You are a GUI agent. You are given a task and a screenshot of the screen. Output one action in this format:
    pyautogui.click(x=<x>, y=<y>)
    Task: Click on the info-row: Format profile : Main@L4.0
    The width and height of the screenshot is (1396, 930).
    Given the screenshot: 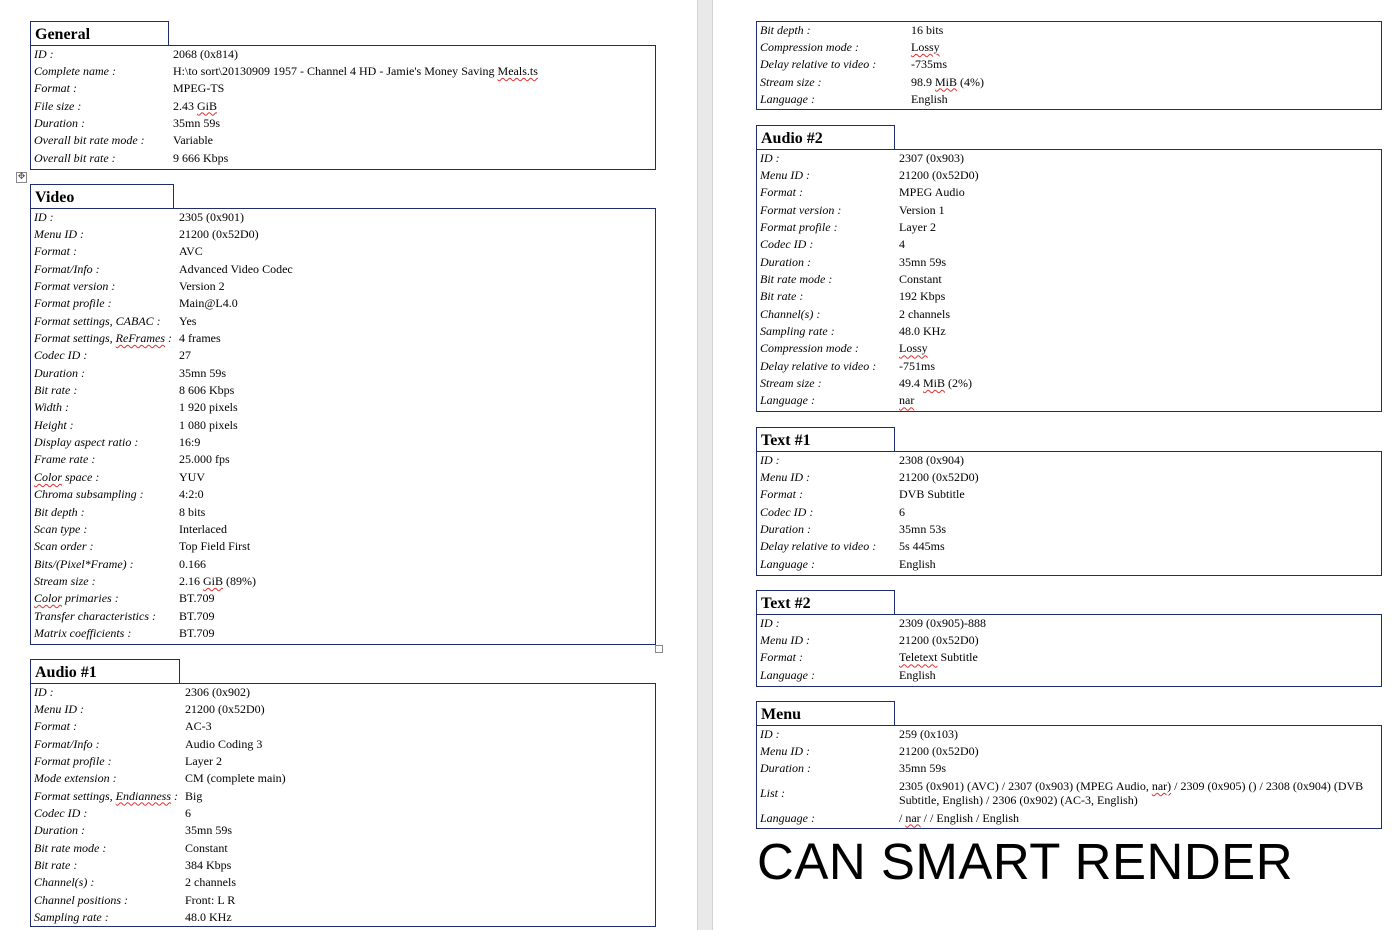 What is the action you would take?
    pyautogui.click(x=343, y=303)
    